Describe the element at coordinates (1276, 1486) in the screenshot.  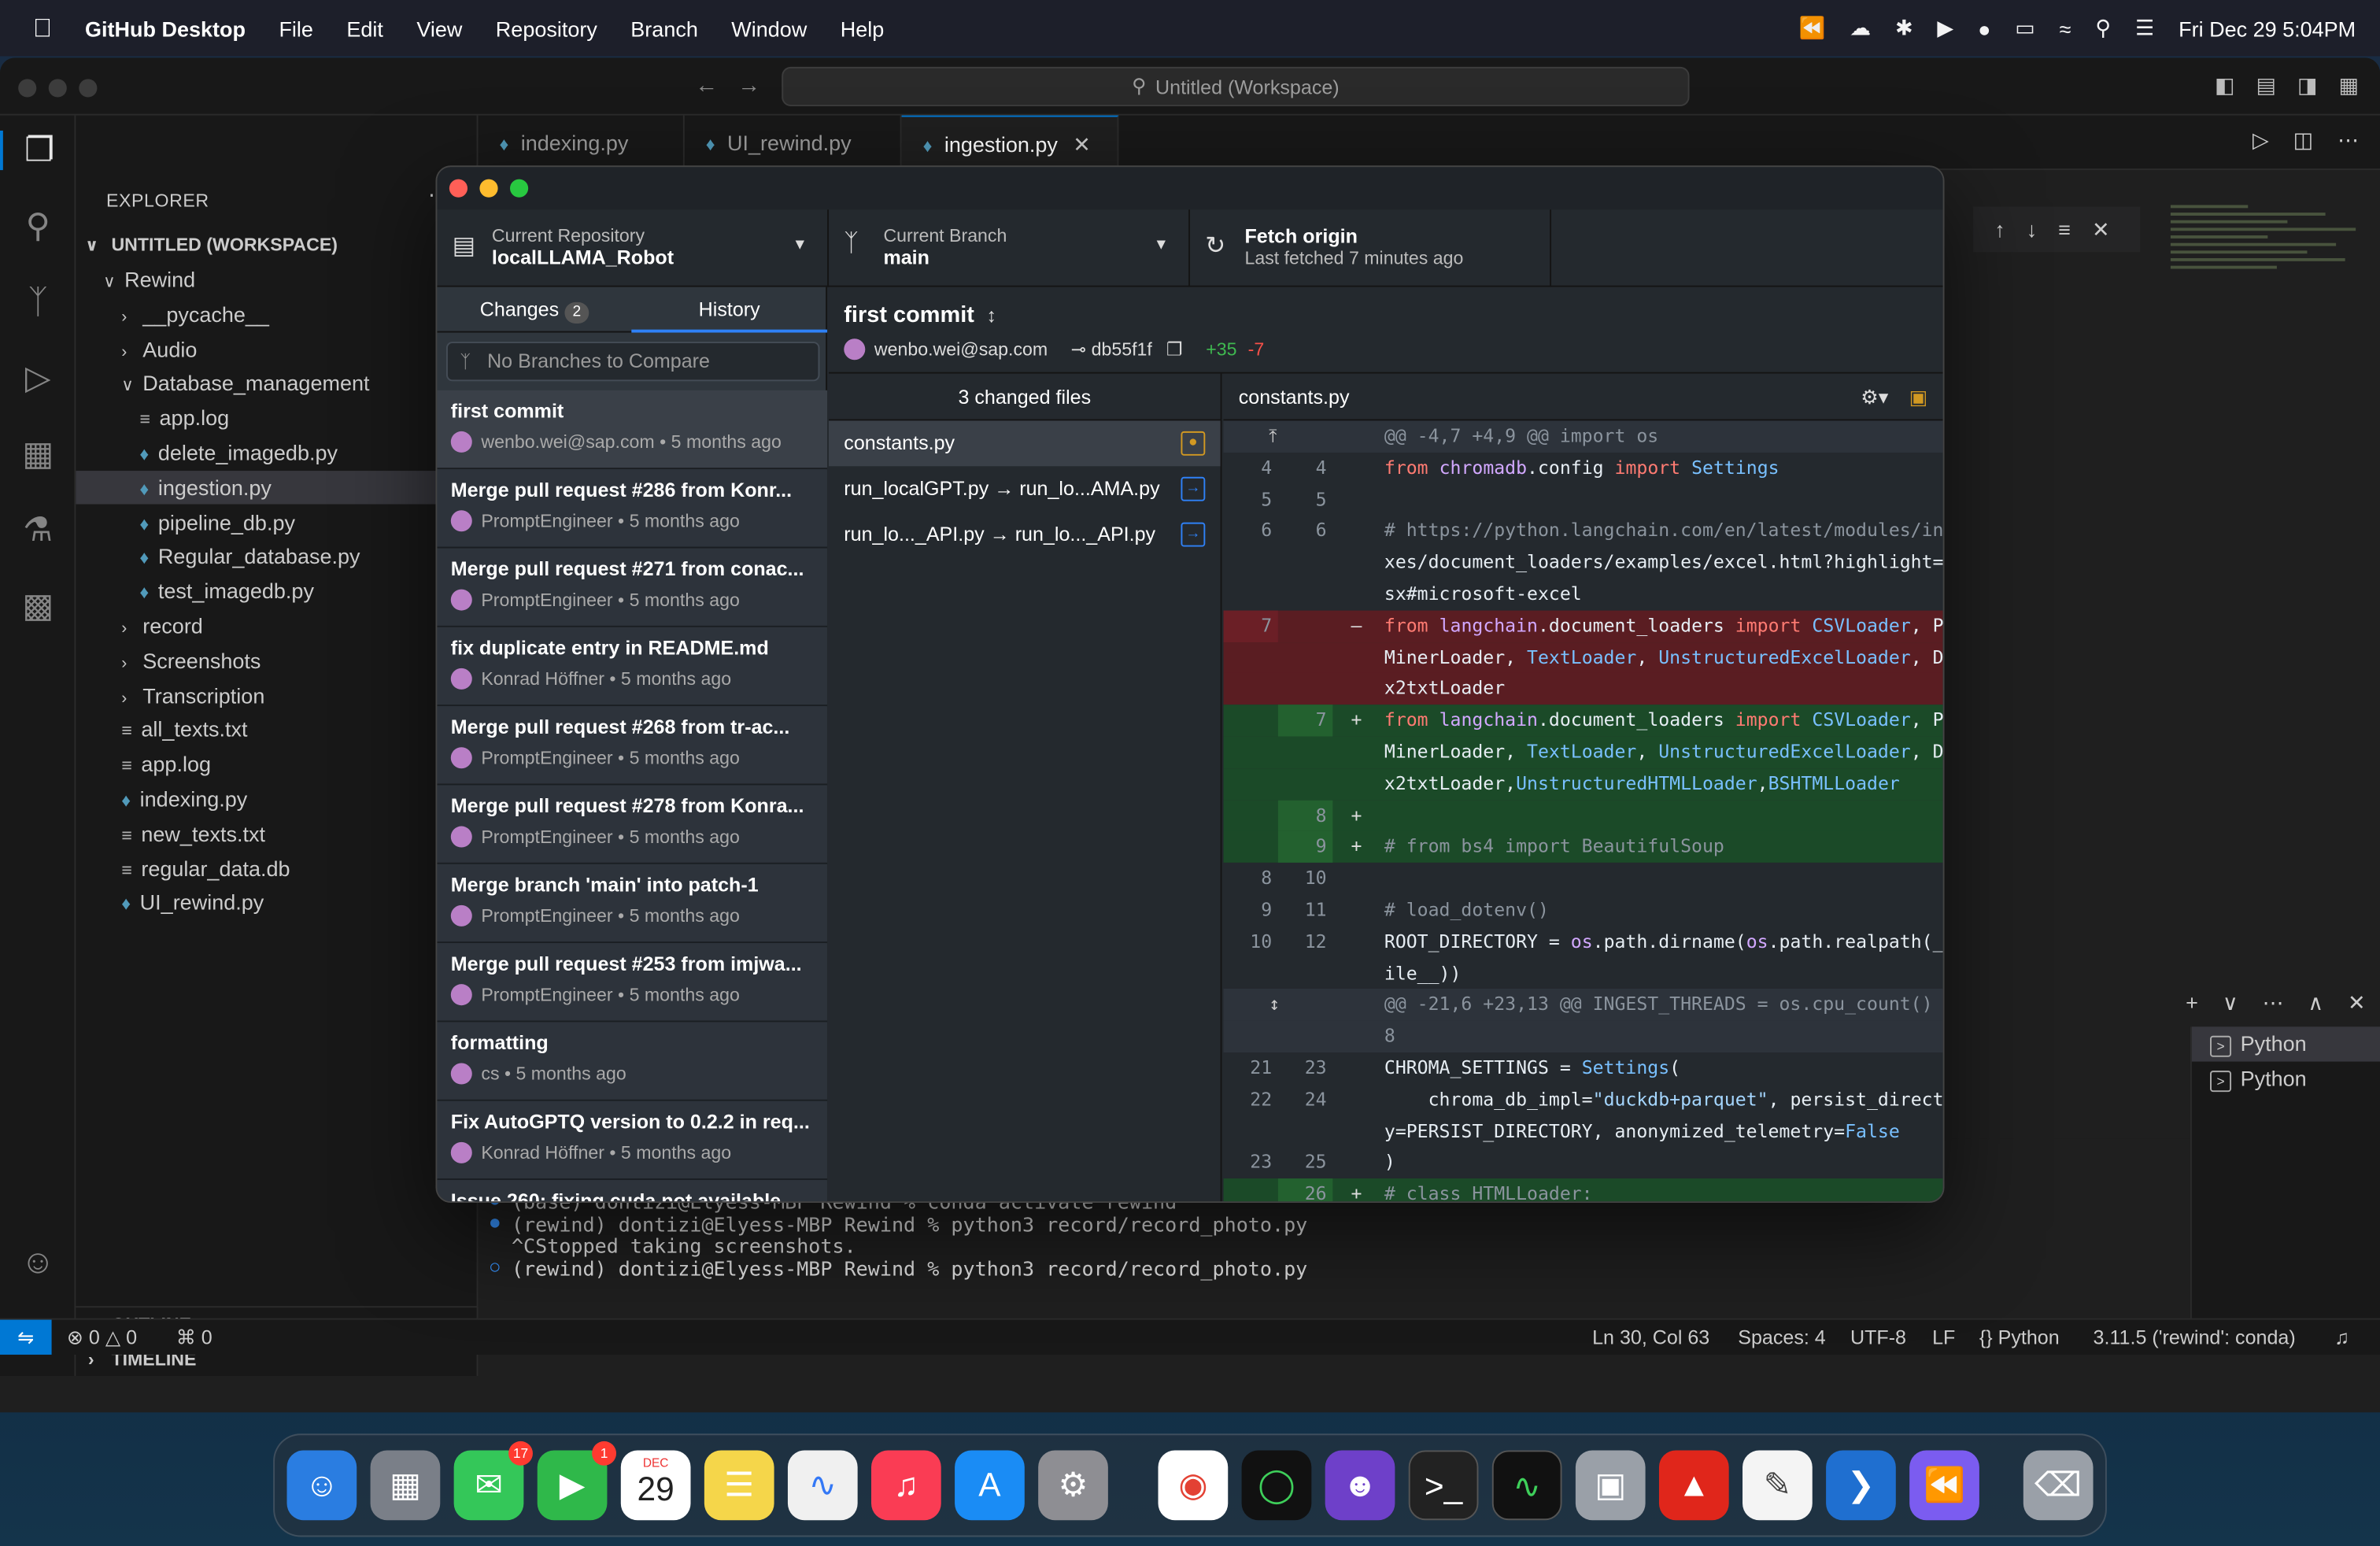
I see `activity-app-icon: ◯` at that location.